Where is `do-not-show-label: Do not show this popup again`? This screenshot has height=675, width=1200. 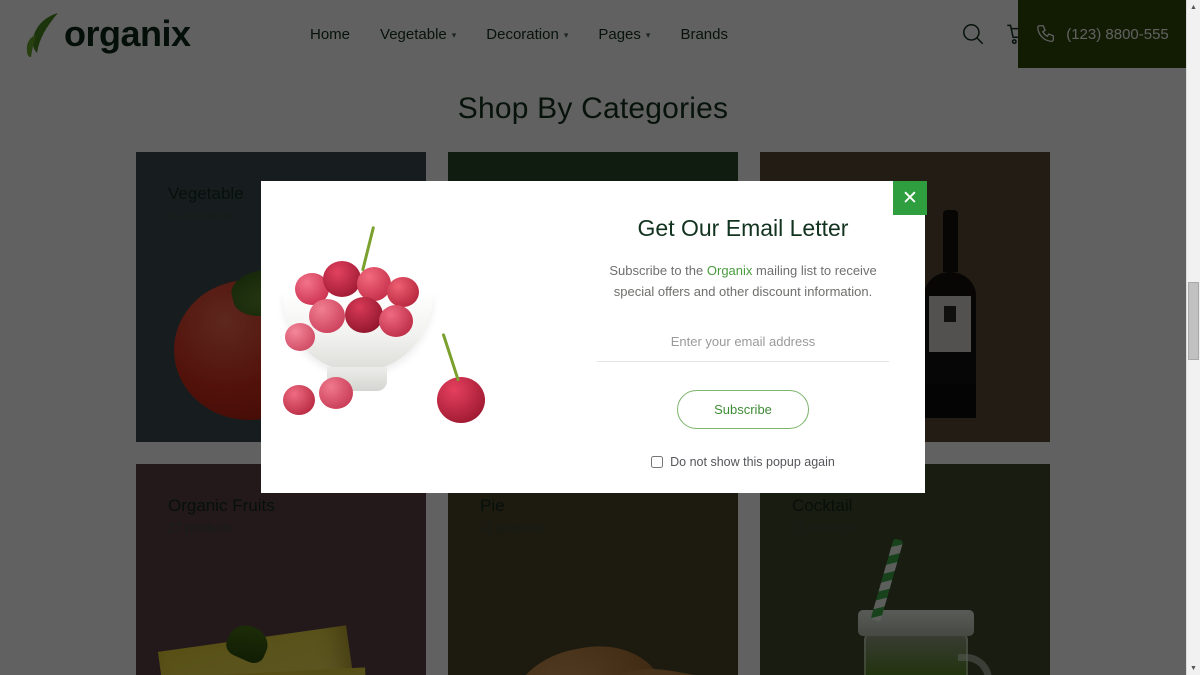 do-not-show-label: Do not show this popup again is located at coordinates (752, 461).